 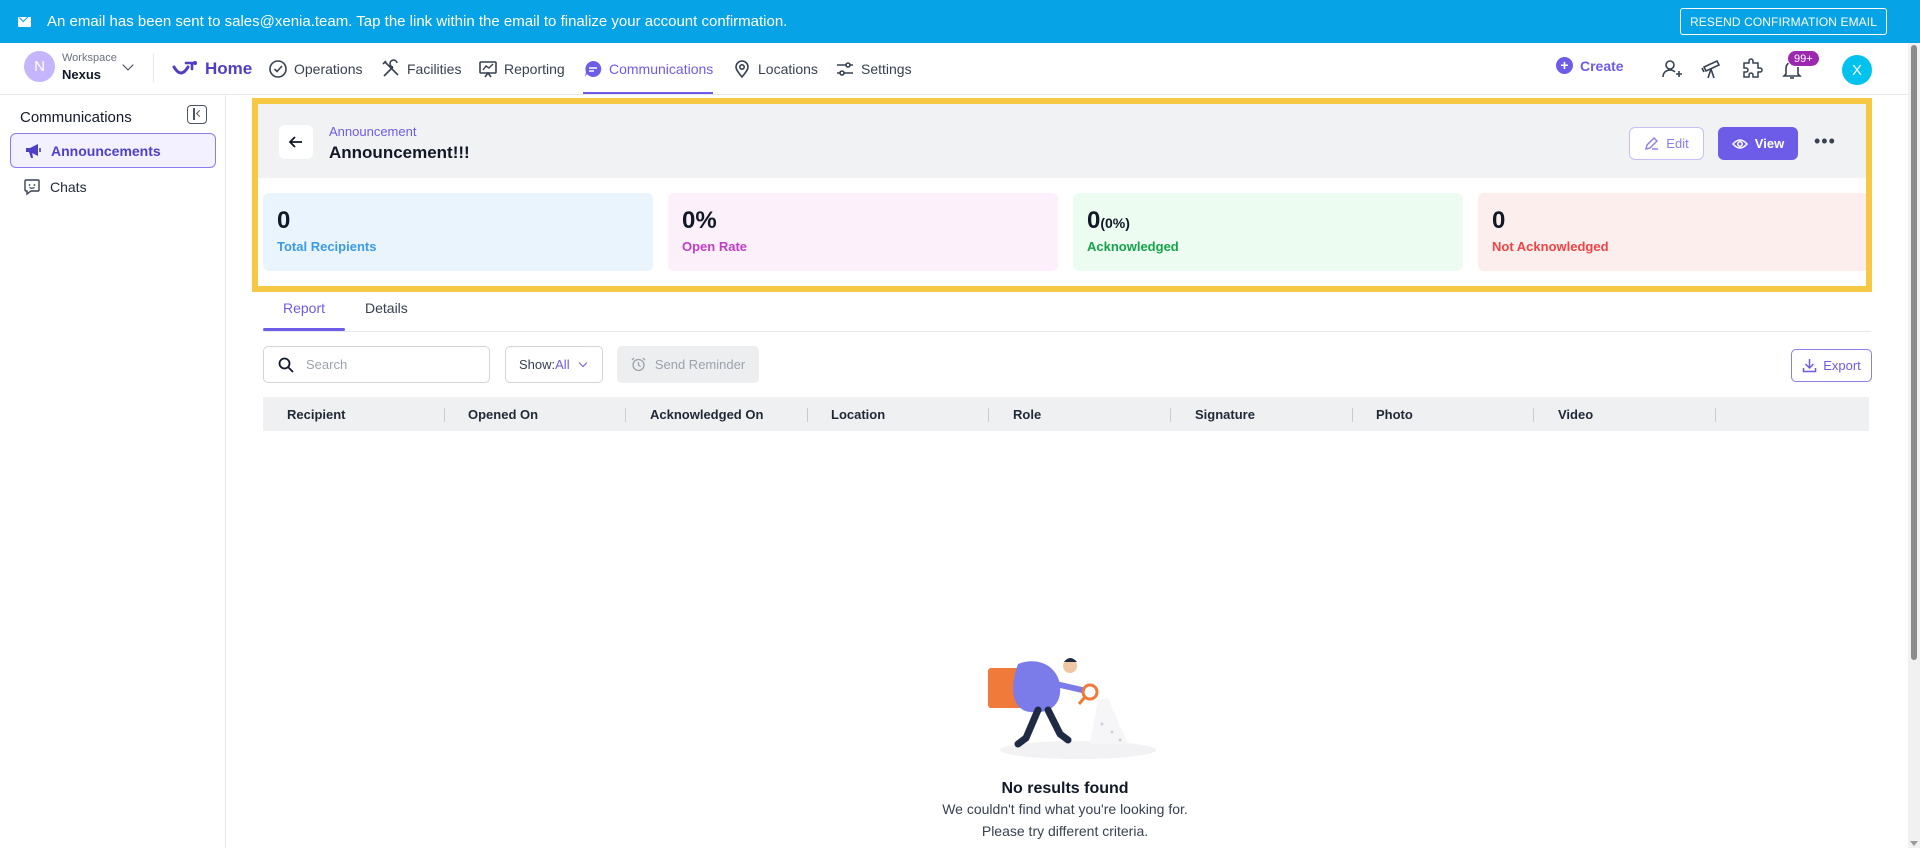 I want to click on nav-facilities: Facilities, so click(x=421, y=69).